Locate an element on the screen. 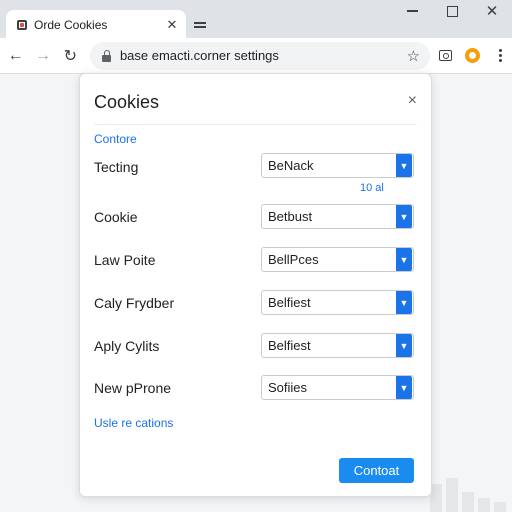  bookmark-star-icon: ☆ is located at coordinates (413, 56).